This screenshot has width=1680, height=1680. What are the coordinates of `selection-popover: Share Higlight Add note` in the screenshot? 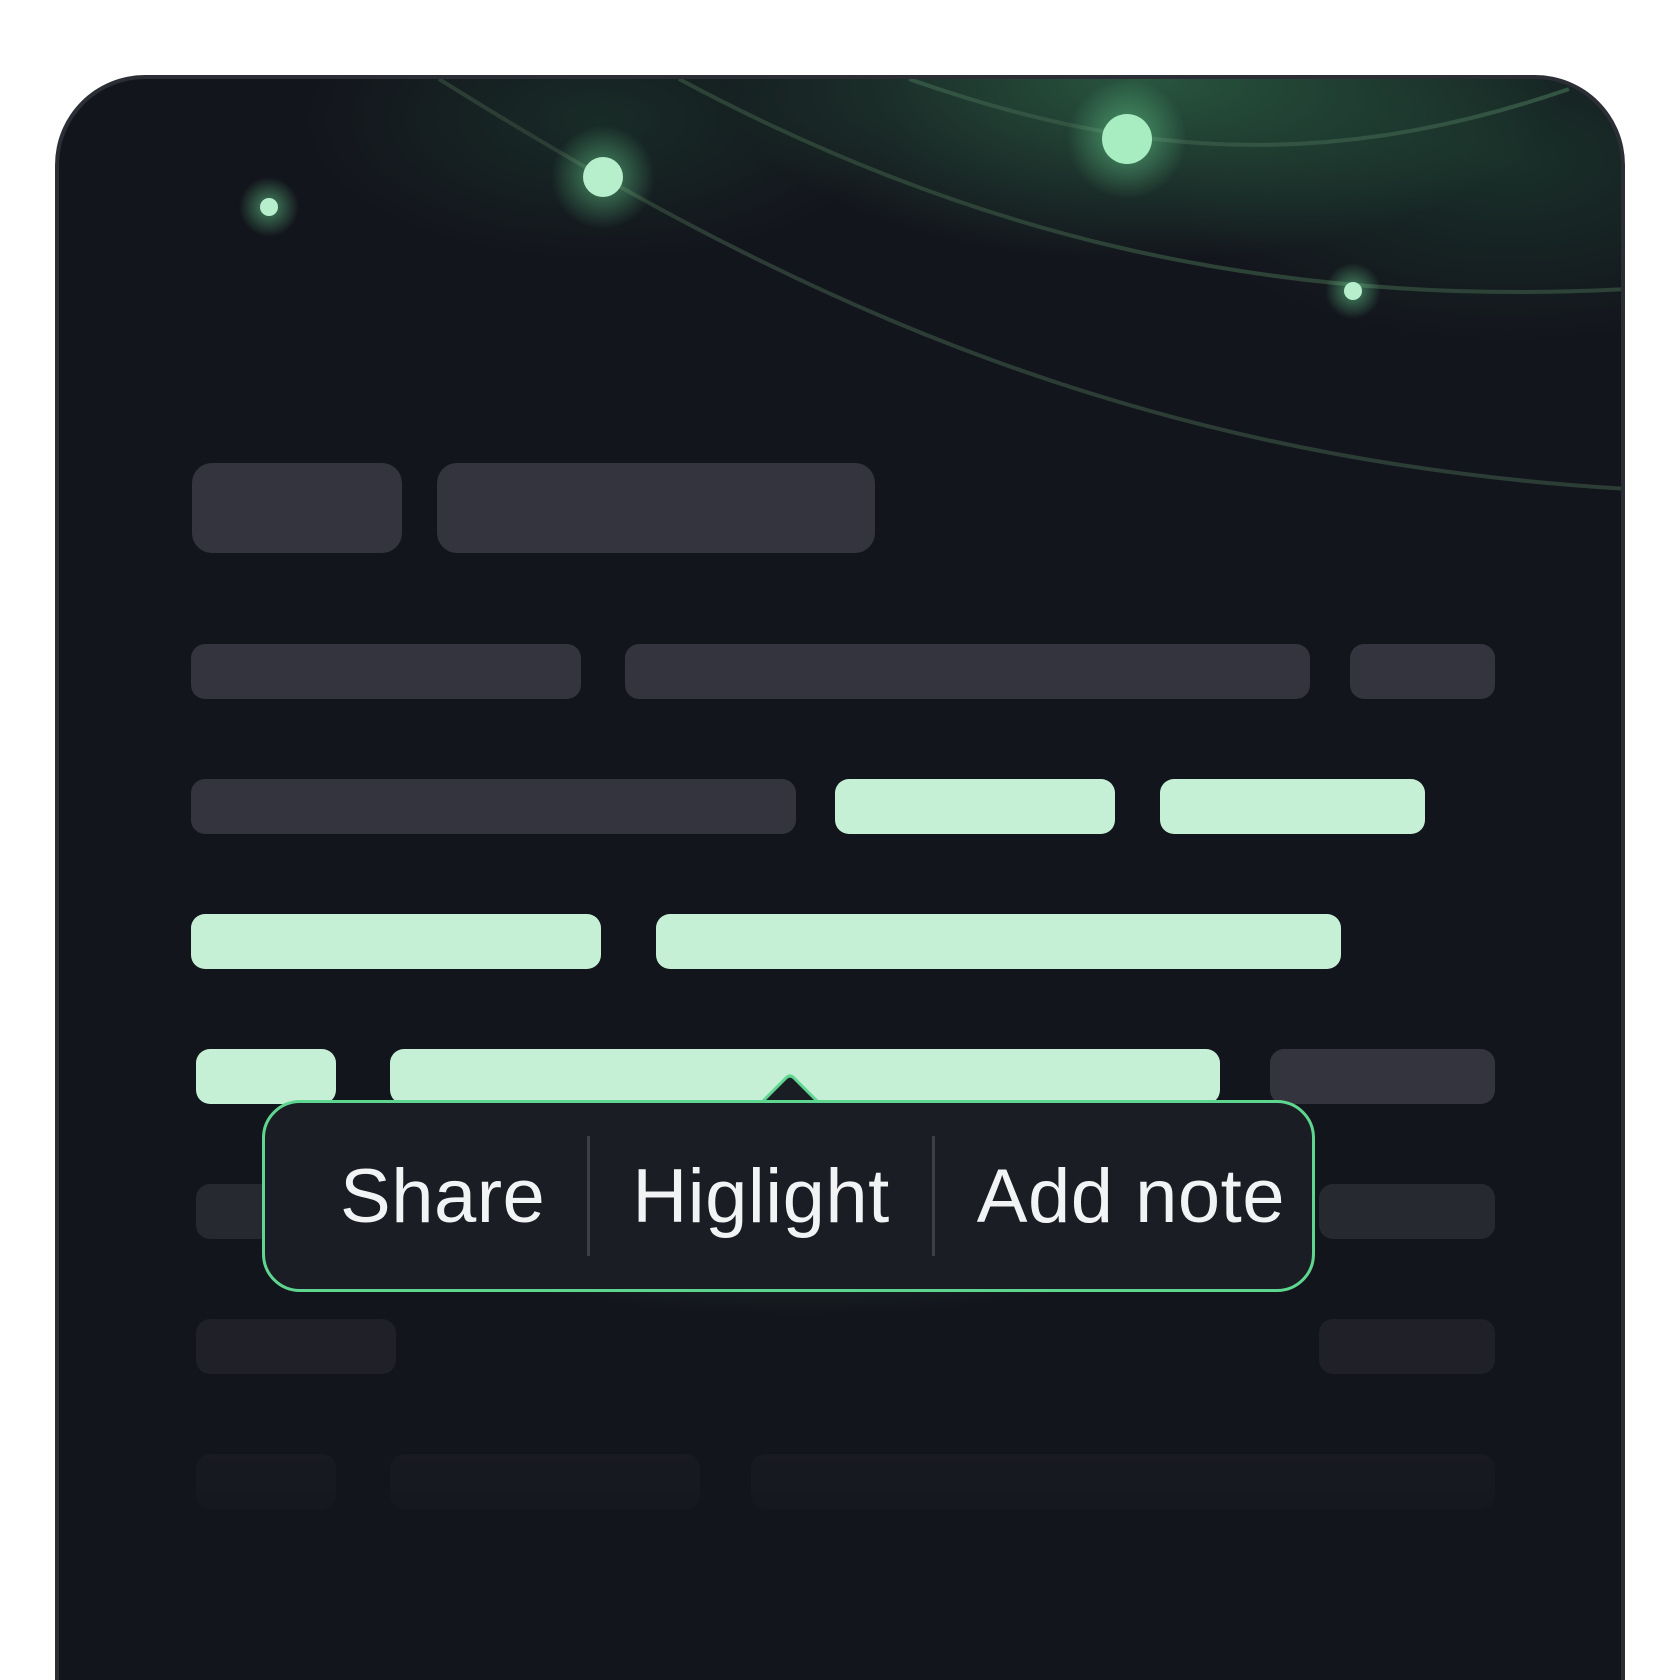 It's located at (788, 1196).